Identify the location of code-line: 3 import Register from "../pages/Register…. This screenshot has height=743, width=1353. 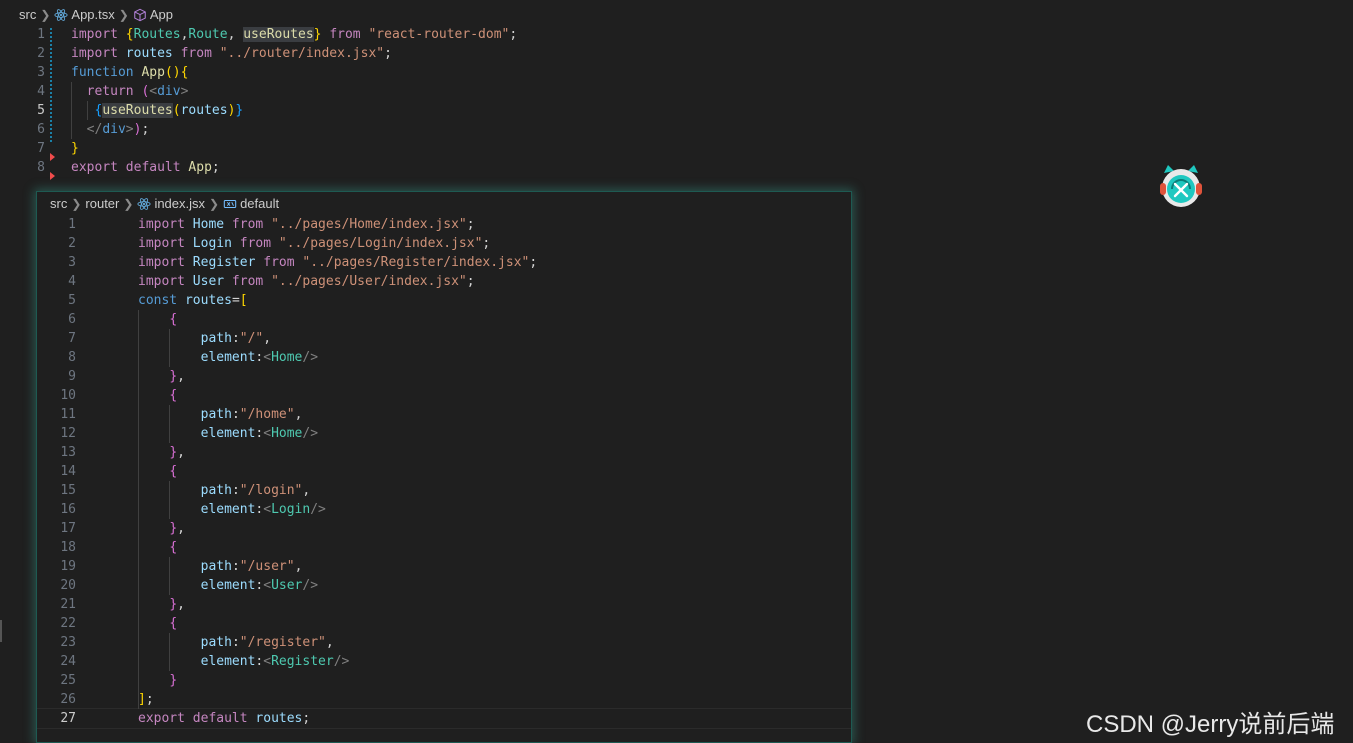
(444, 262).